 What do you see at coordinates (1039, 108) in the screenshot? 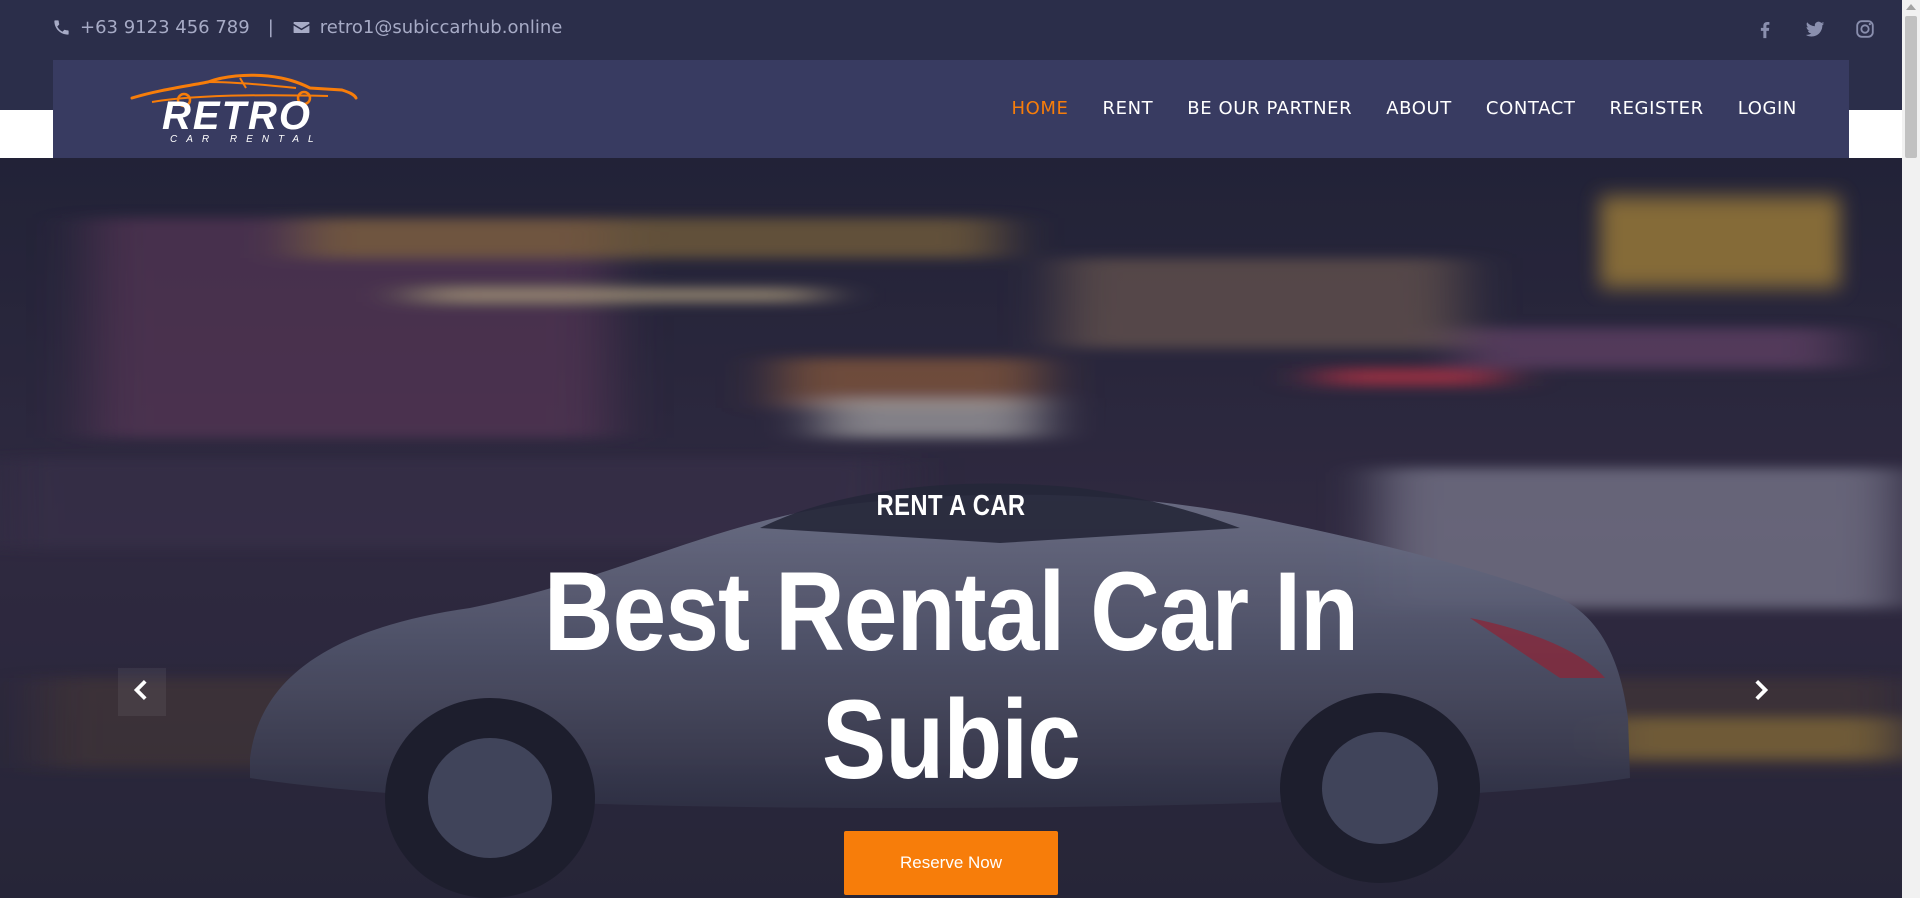
I see `nav-home: HOME` at bounding box center [1039, 108].